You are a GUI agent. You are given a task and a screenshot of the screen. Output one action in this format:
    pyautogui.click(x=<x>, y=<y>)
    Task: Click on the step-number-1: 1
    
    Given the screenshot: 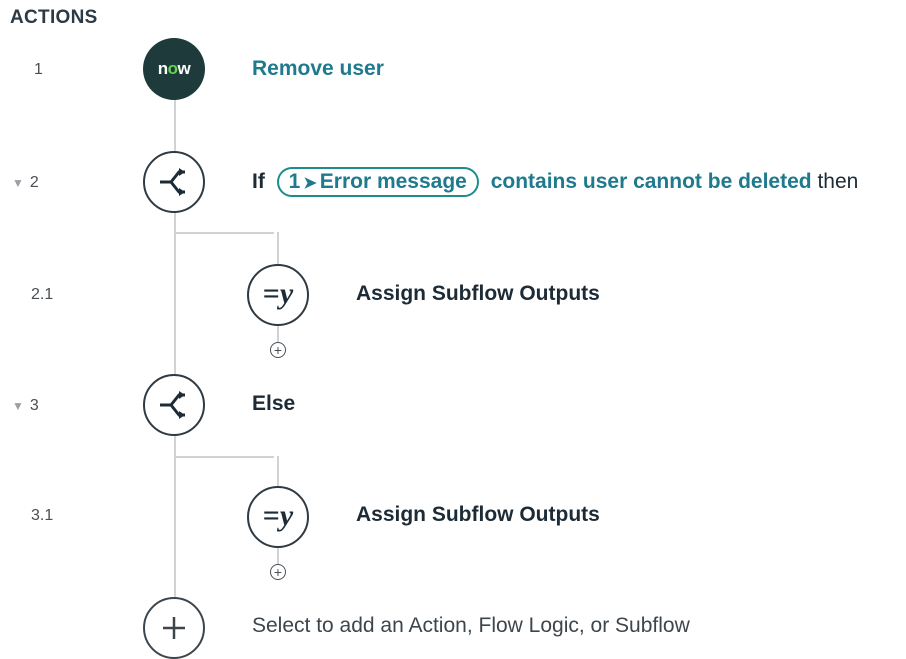 What is the action you would take?
    pyautogui.click(x=38, y=69)
    